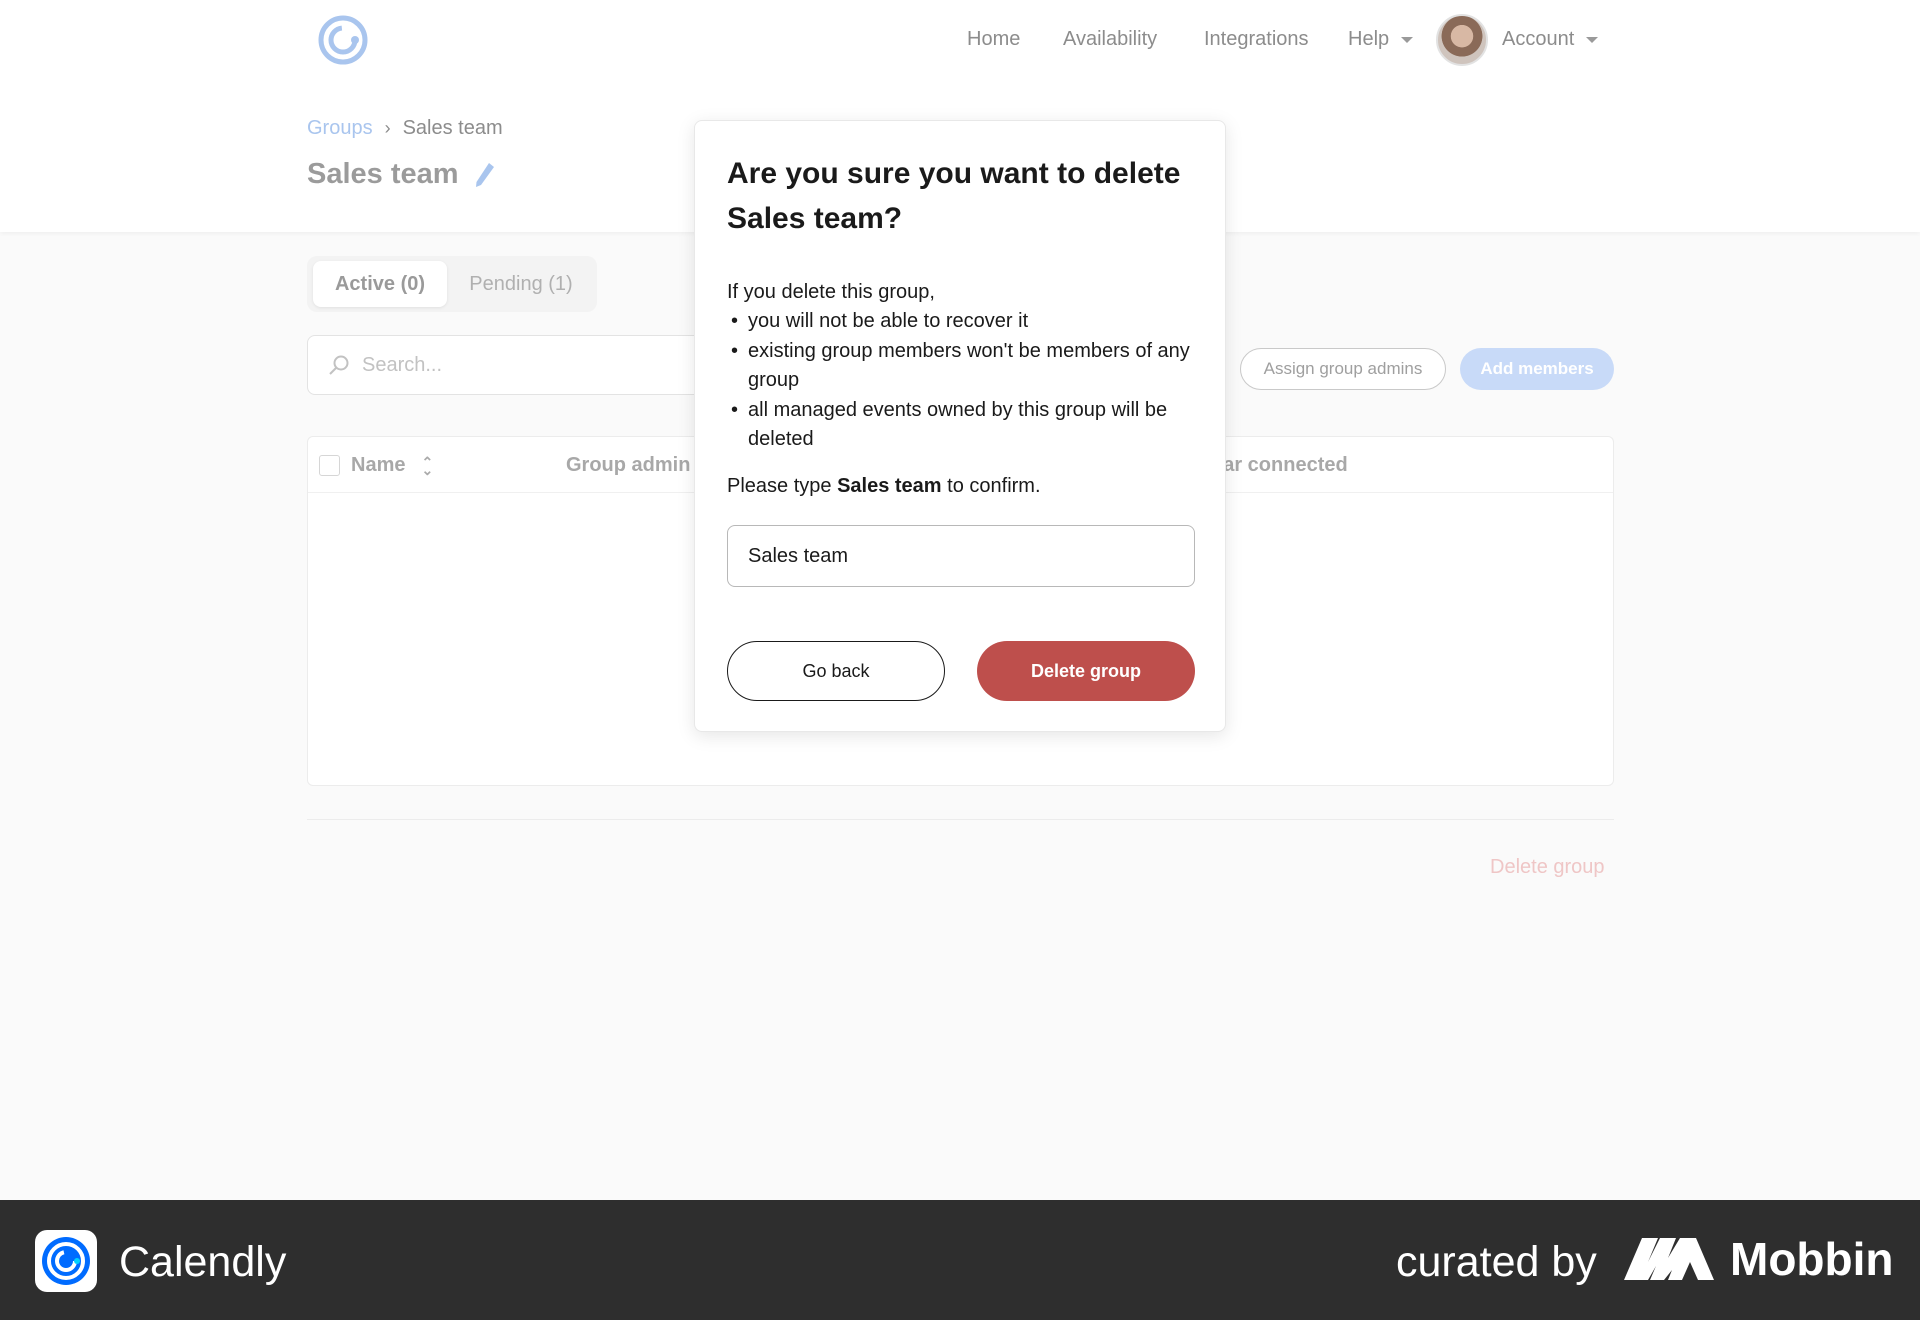 The image size is (1920, 1320). I want to click on breadcrumb-groups-link: Groups, so click(340, 128).